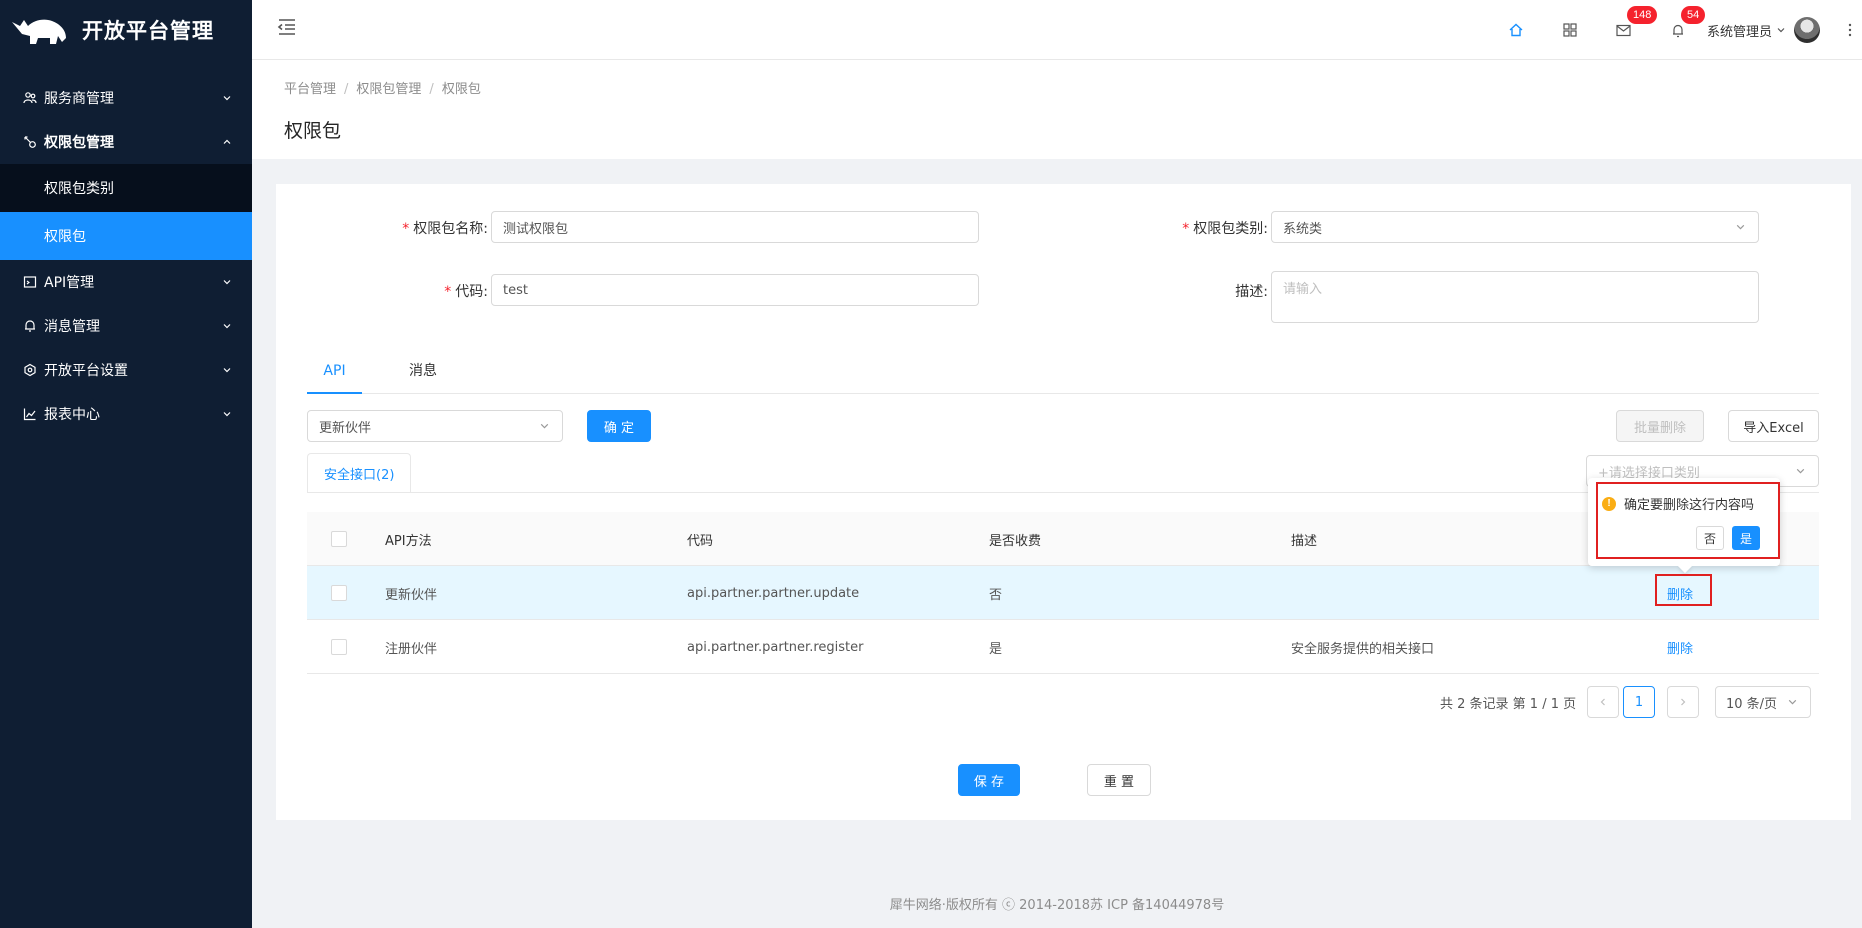 Image resolution: width=1862 pixels, height=928 pixels. I want to click on user-name: 系统管理员, so click(1739, 32).